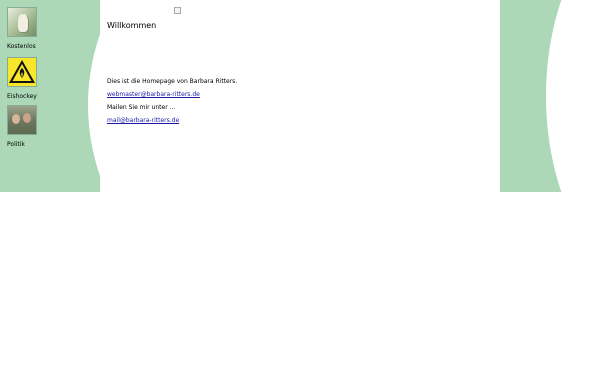  I want to click on nav-item-politik: Politik, so click(37, 127).